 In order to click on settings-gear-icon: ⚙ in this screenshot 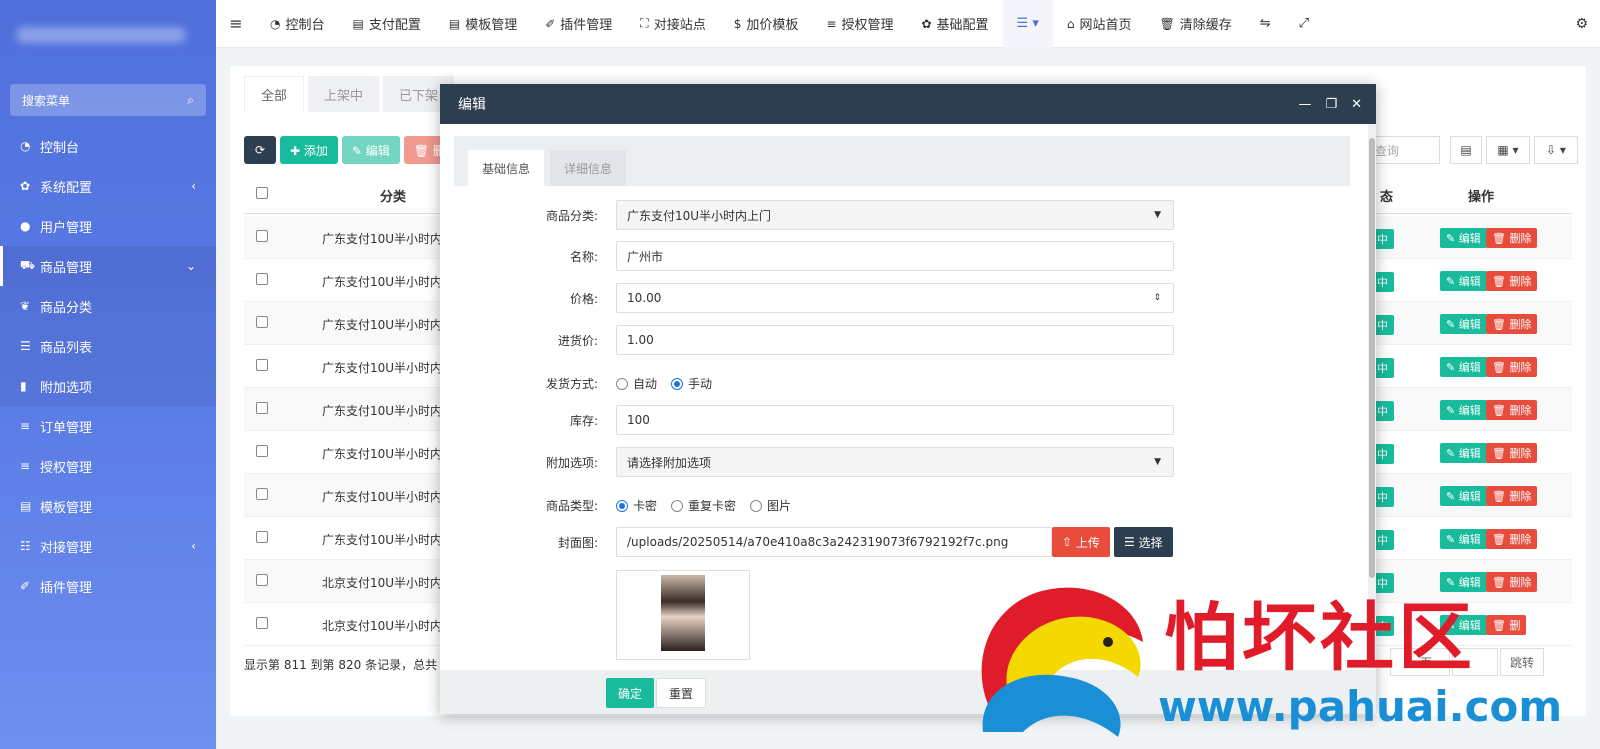, I will do `click(1581, 24)`.